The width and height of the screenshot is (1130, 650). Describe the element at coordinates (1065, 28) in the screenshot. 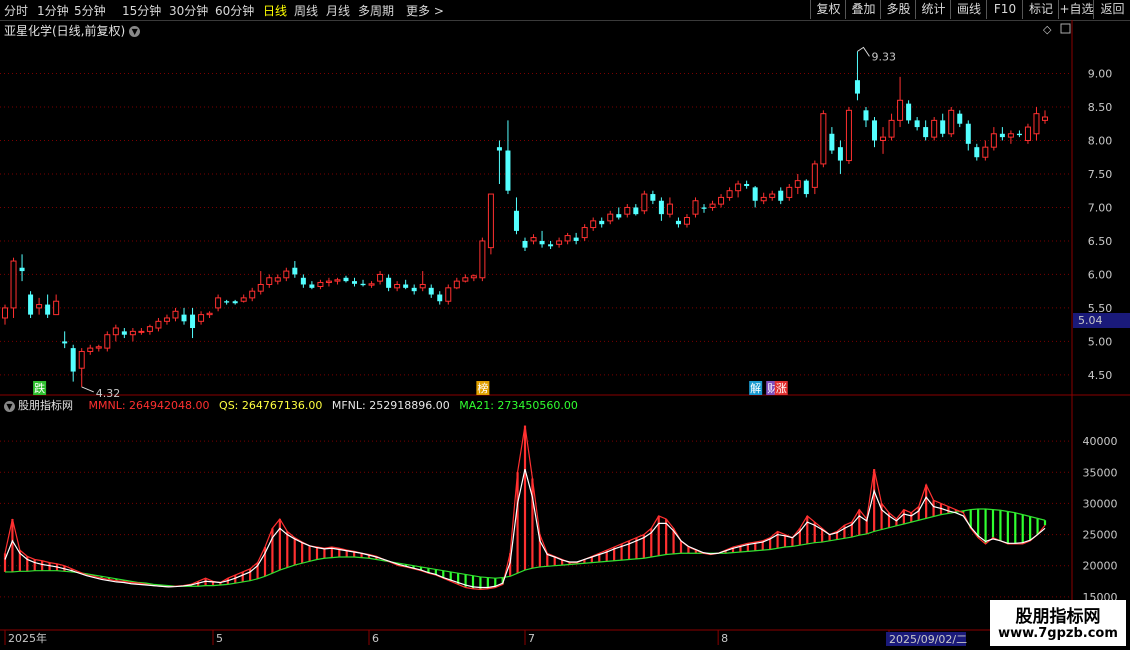

I see `window-icon` at that location.